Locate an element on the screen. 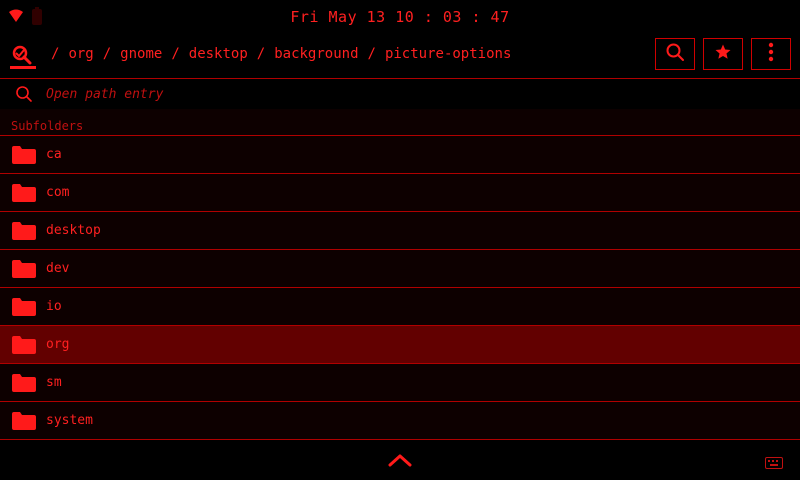  list-item-label: org is located at coordinates (58, 344).